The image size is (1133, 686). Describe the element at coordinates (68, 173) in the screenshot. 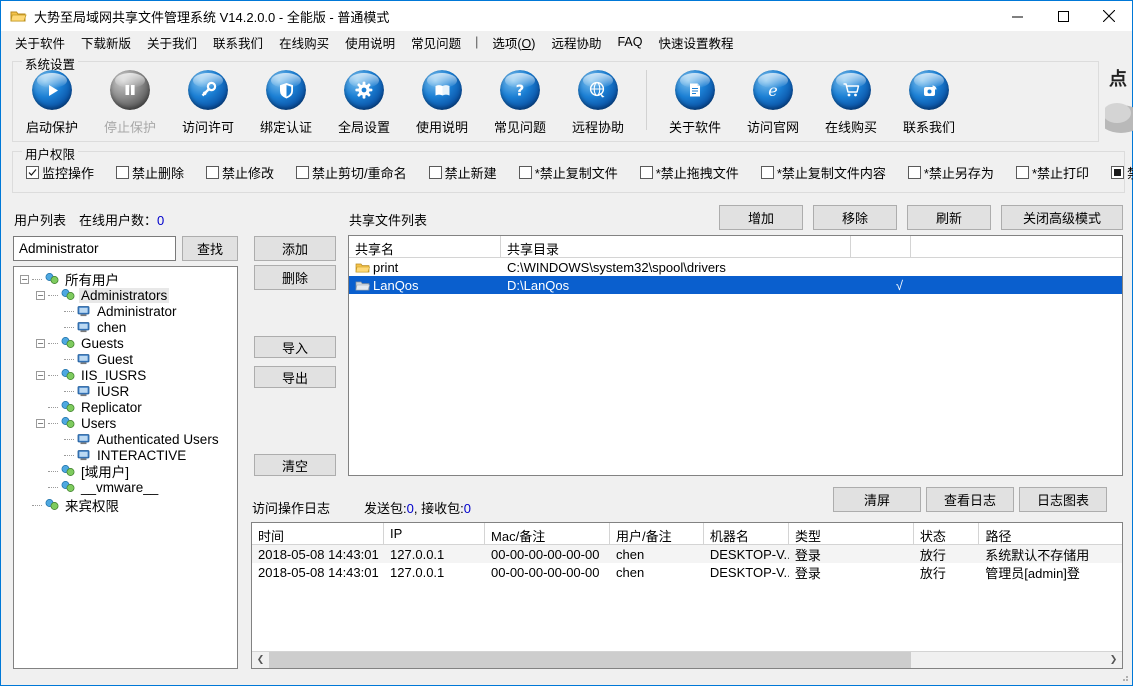

I see `checkbox-label: 监控操作` at that location.